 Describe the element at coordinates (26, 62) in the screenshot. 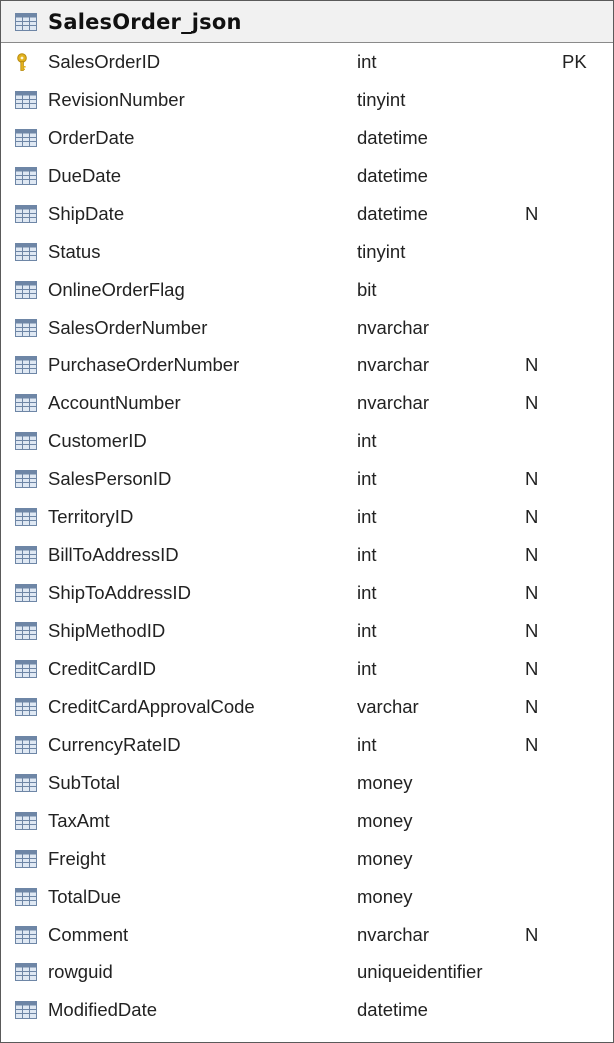

I see `key-icon` at that location.